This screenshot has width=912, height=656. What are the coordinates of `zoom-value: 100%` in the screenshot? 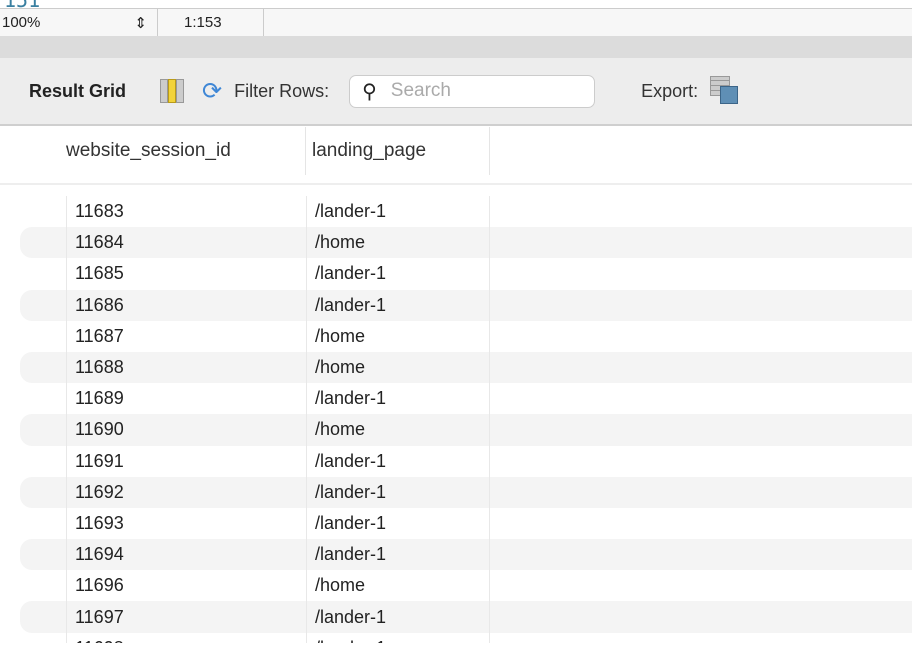 It's located at (21, 22).